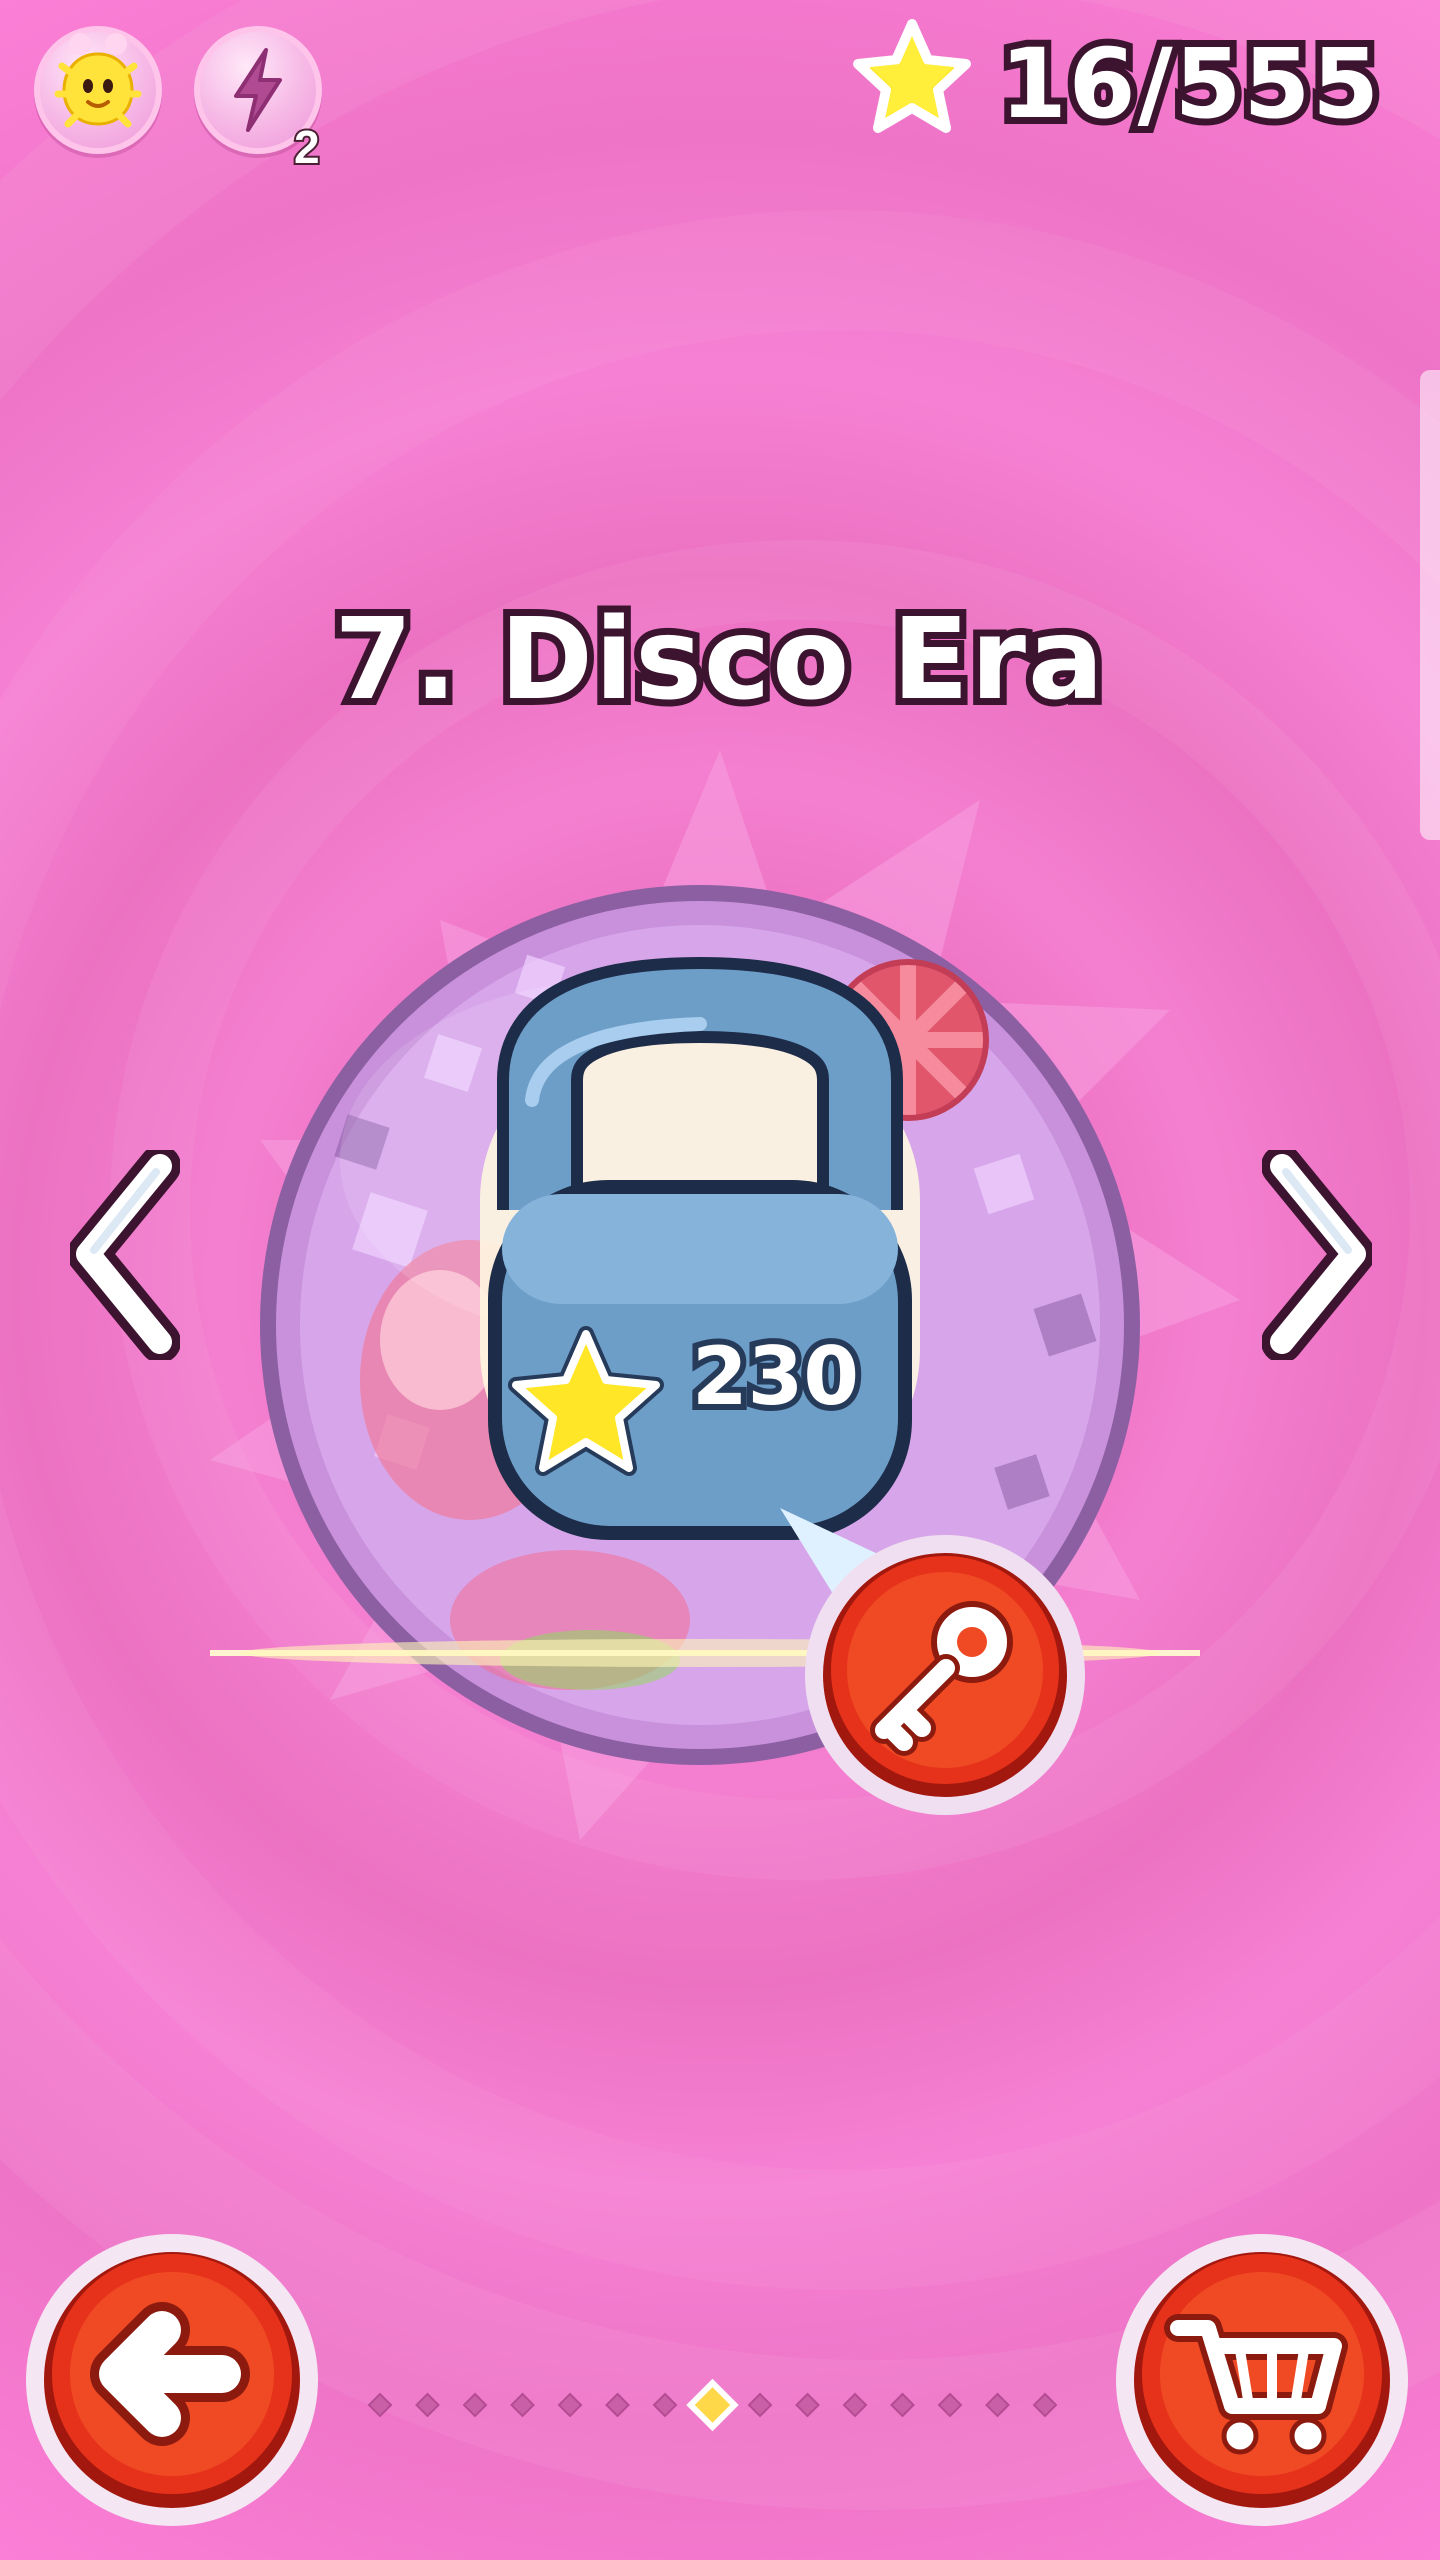 The image size is (1440, 2560). What do you see at coordinates (125, 1255) in the screenshot?
I see `chevron-left-icon` at bounding box center [125, 1255].